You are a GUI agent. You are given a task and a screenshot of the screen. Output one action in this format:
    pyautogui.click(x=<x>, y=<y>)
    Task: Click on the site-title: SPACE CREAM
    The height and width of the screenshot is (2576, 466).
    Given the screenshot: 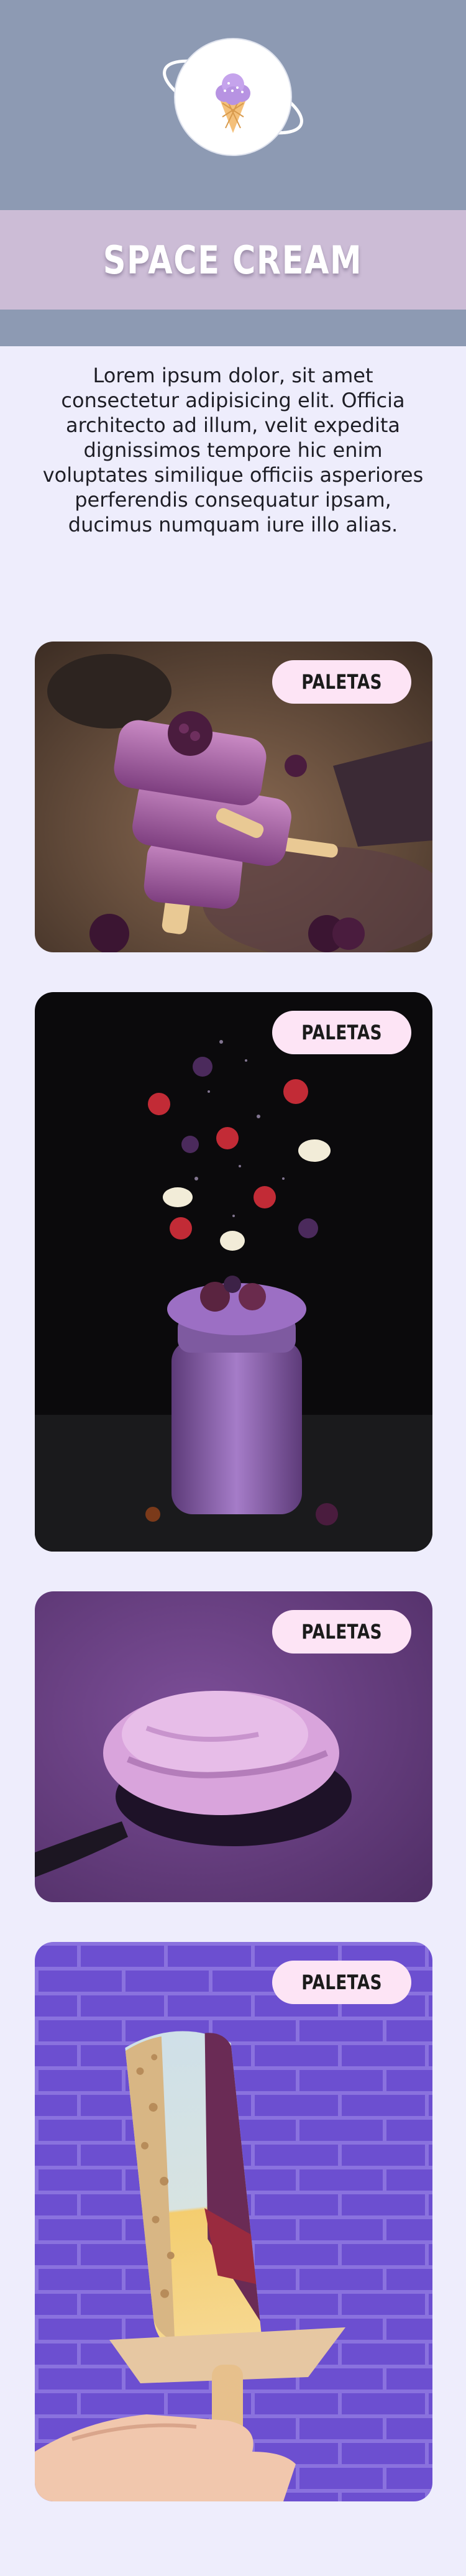 What is the action you would take?
    pyautogui.click(x=233, y=260)
    